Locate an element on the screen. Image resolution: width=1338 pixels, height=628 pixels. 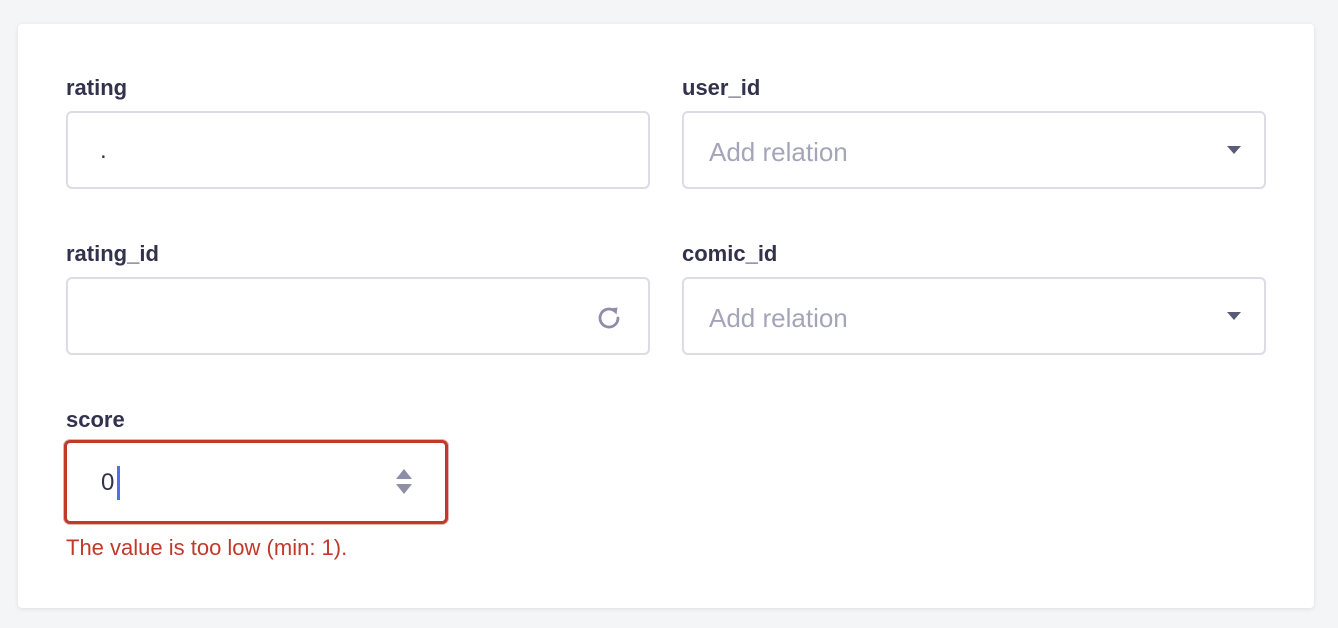
text-cursor is located at coordinates (118, 483).